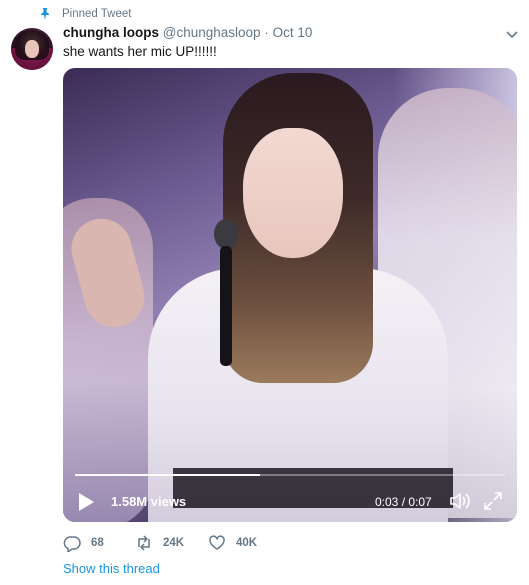 This screenshot has width=529, height=585. I want to click on user-handle: @chunghasloop, so click(212, 32).